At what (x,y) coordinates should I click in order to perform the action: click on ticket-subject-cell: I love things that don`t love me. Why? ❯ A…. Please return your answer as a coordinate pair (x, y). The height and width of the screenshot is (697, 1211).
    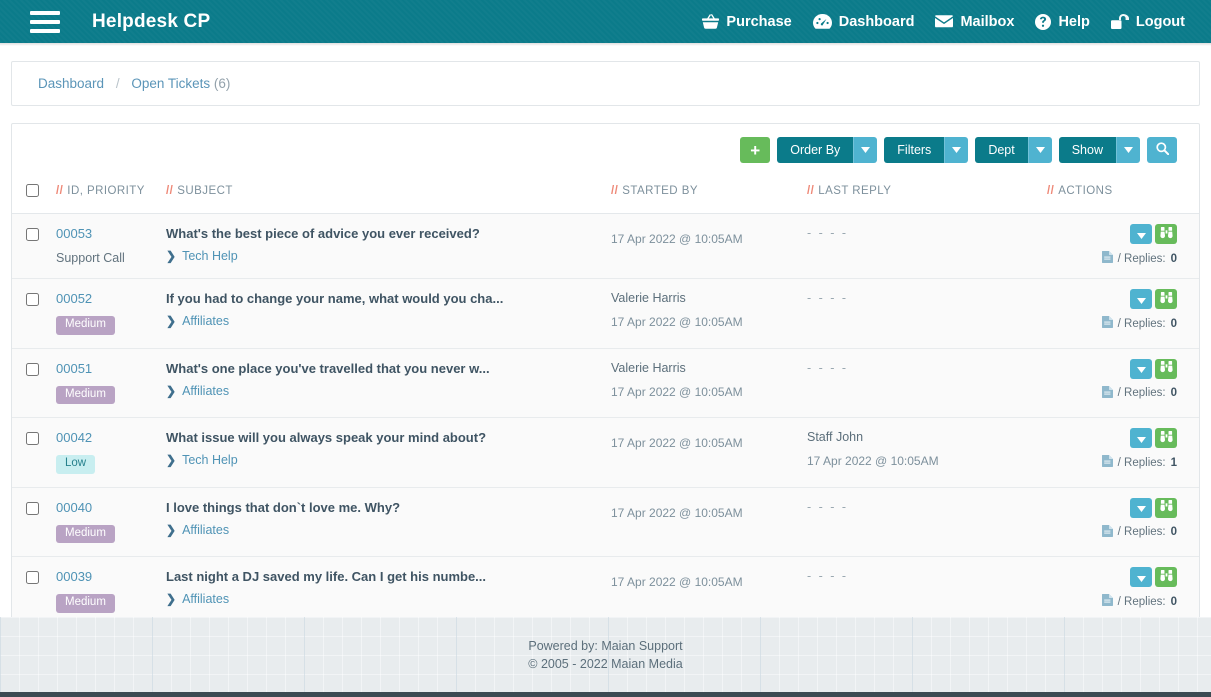
    Looking at the image, I should click on (388, 522).